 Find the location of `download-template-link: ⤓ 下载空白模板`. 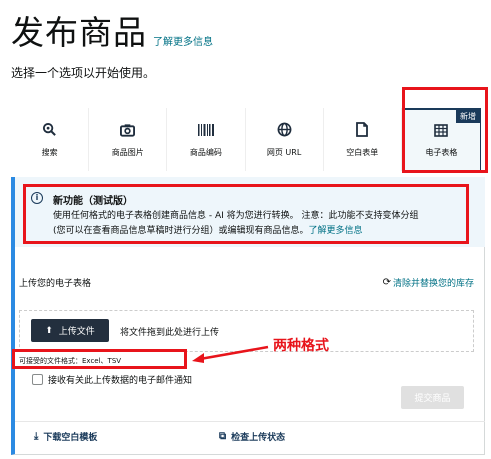

download-template-link: ⤓ 下载空白模板 is located at coordinates (65, 436).